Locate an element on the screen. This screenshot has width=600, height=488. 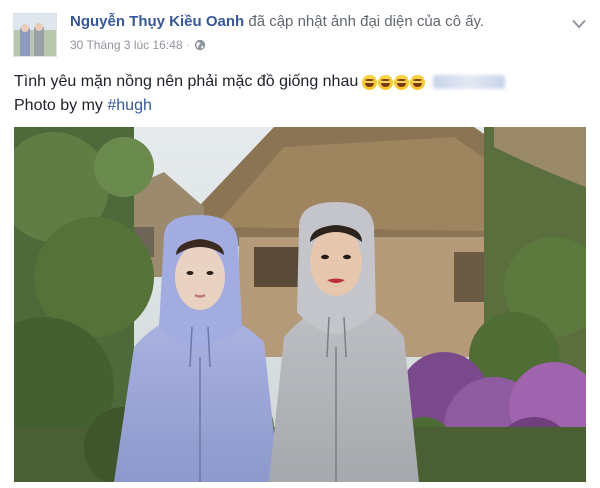
hashtag-link: #hugh is located at coordinates (129, 106).